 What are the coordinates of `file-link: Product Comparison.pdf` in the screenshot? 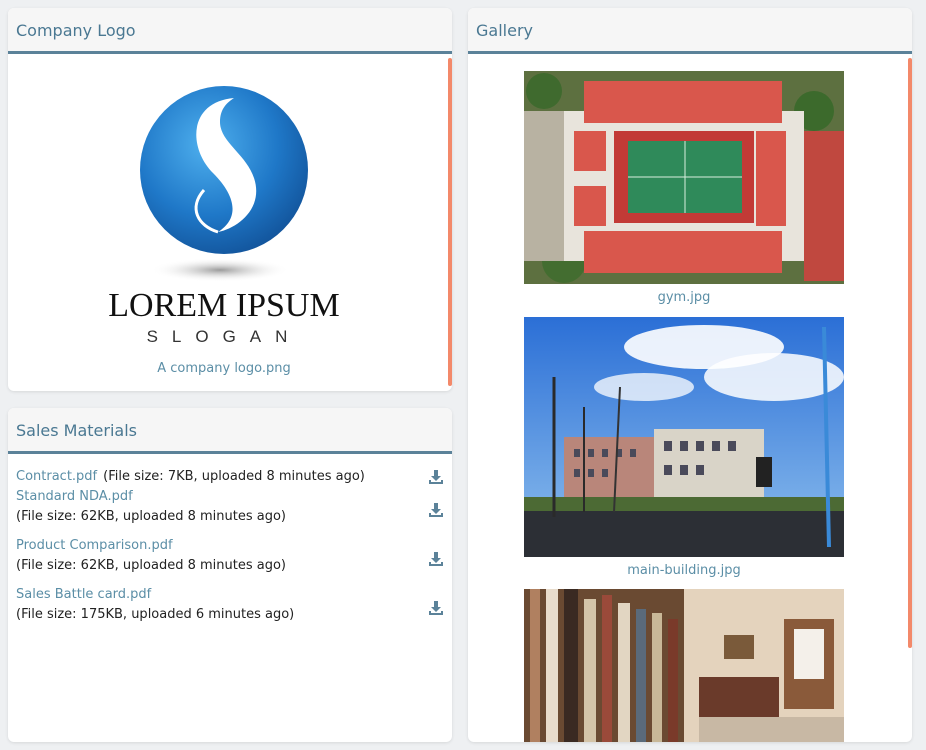 It's located at (215, 546).